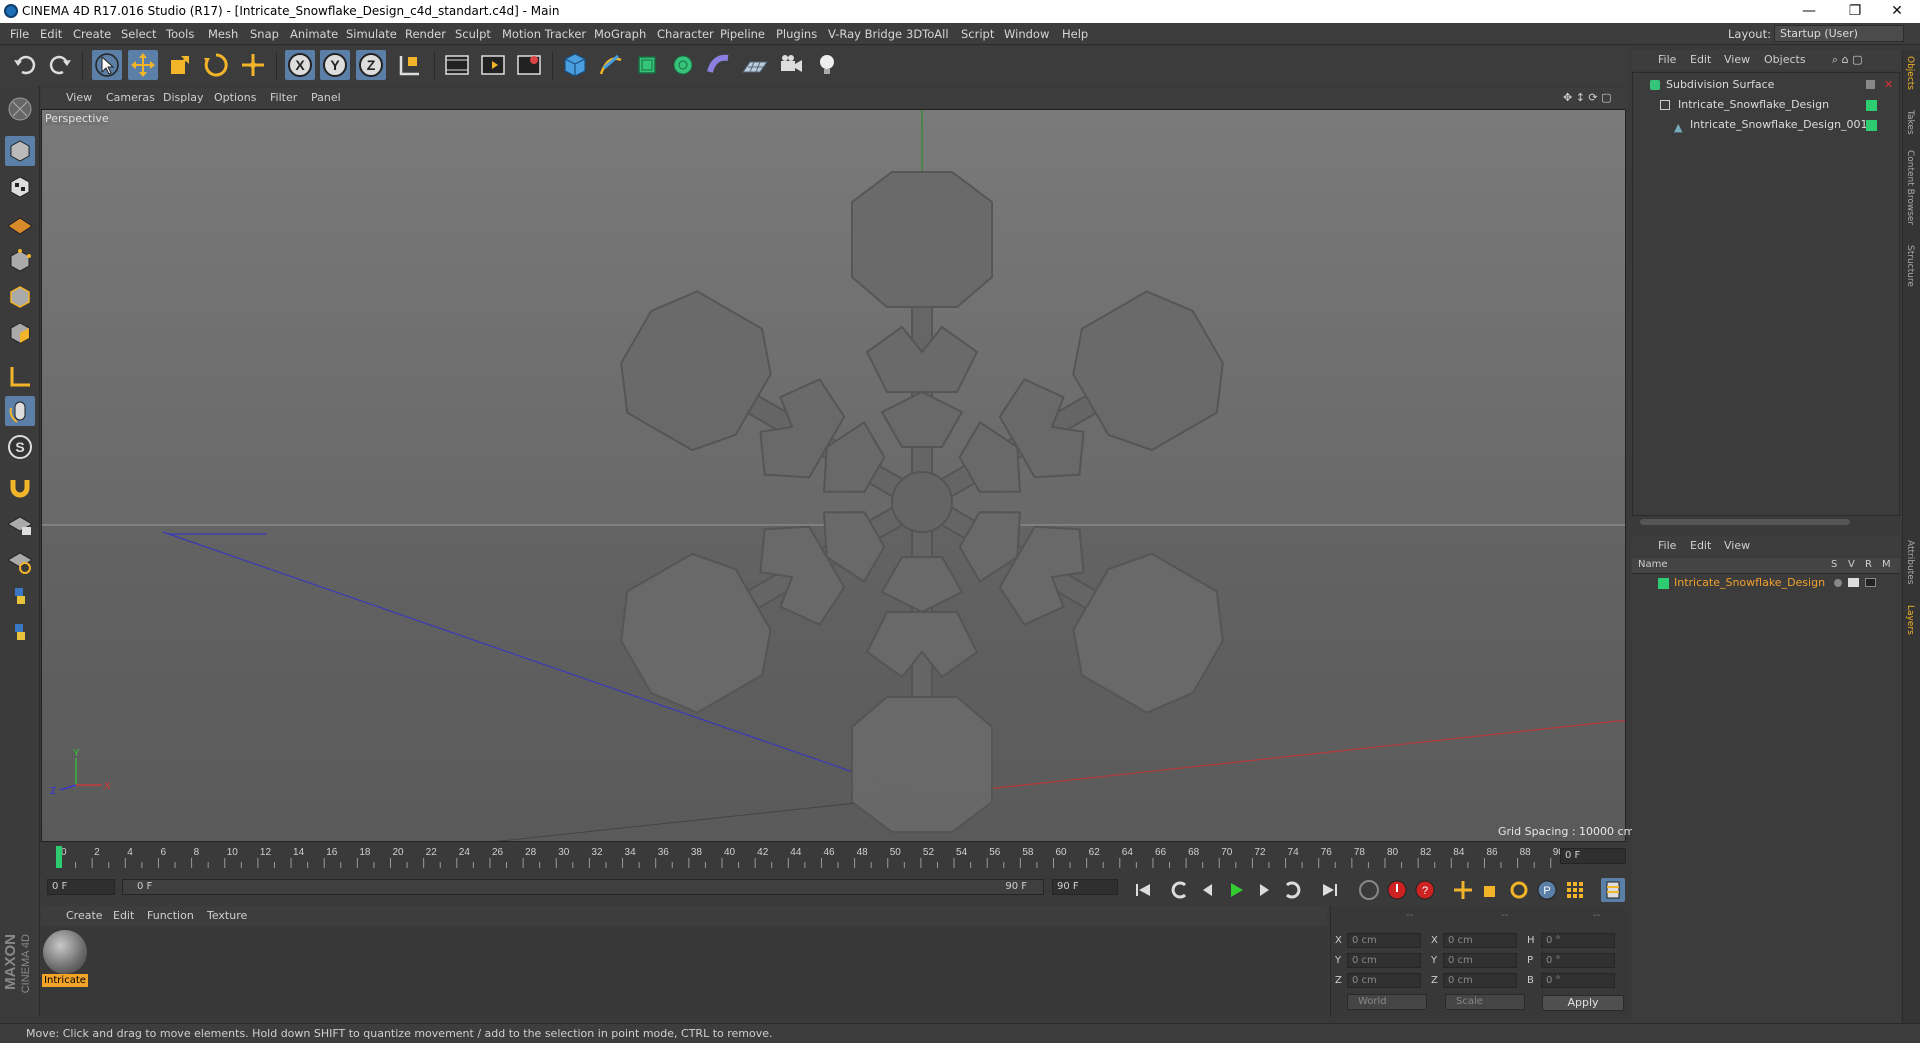 The image size is (1920, 1043). I want to click on frame-range-slider: 0 F 90 F, so click(583, 887).